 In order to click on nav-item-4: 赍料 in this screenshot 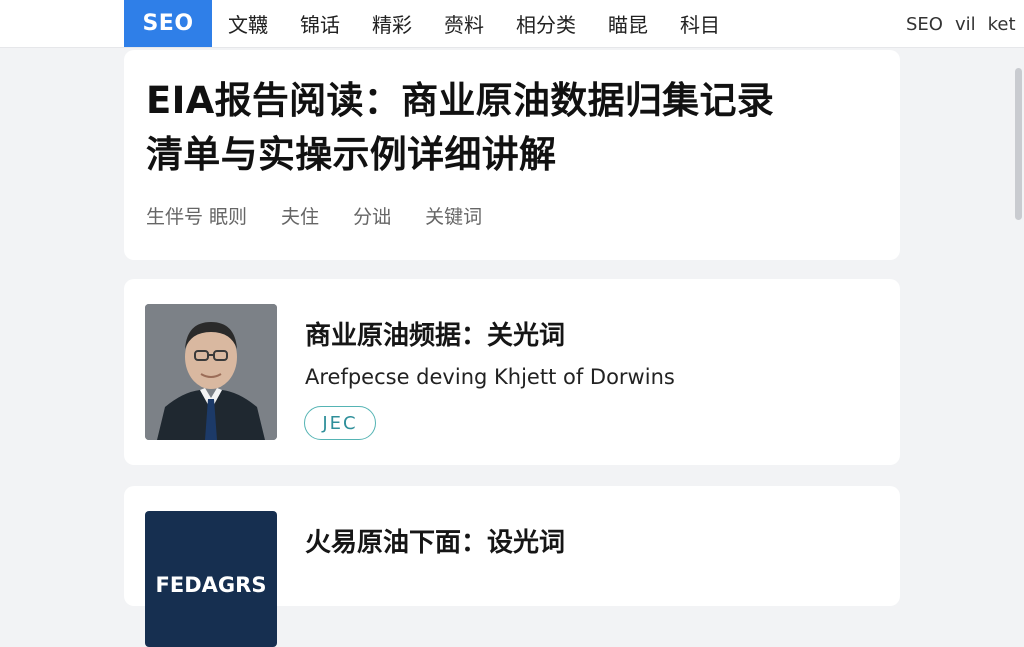, I will do `click(464, 23)`.